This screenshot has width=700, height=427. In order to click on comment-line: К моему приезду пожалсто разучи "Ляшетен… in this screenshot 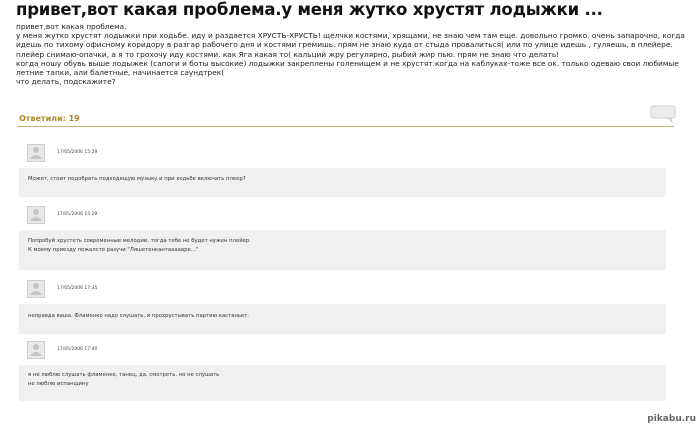, I will do `click(113, 250)`.